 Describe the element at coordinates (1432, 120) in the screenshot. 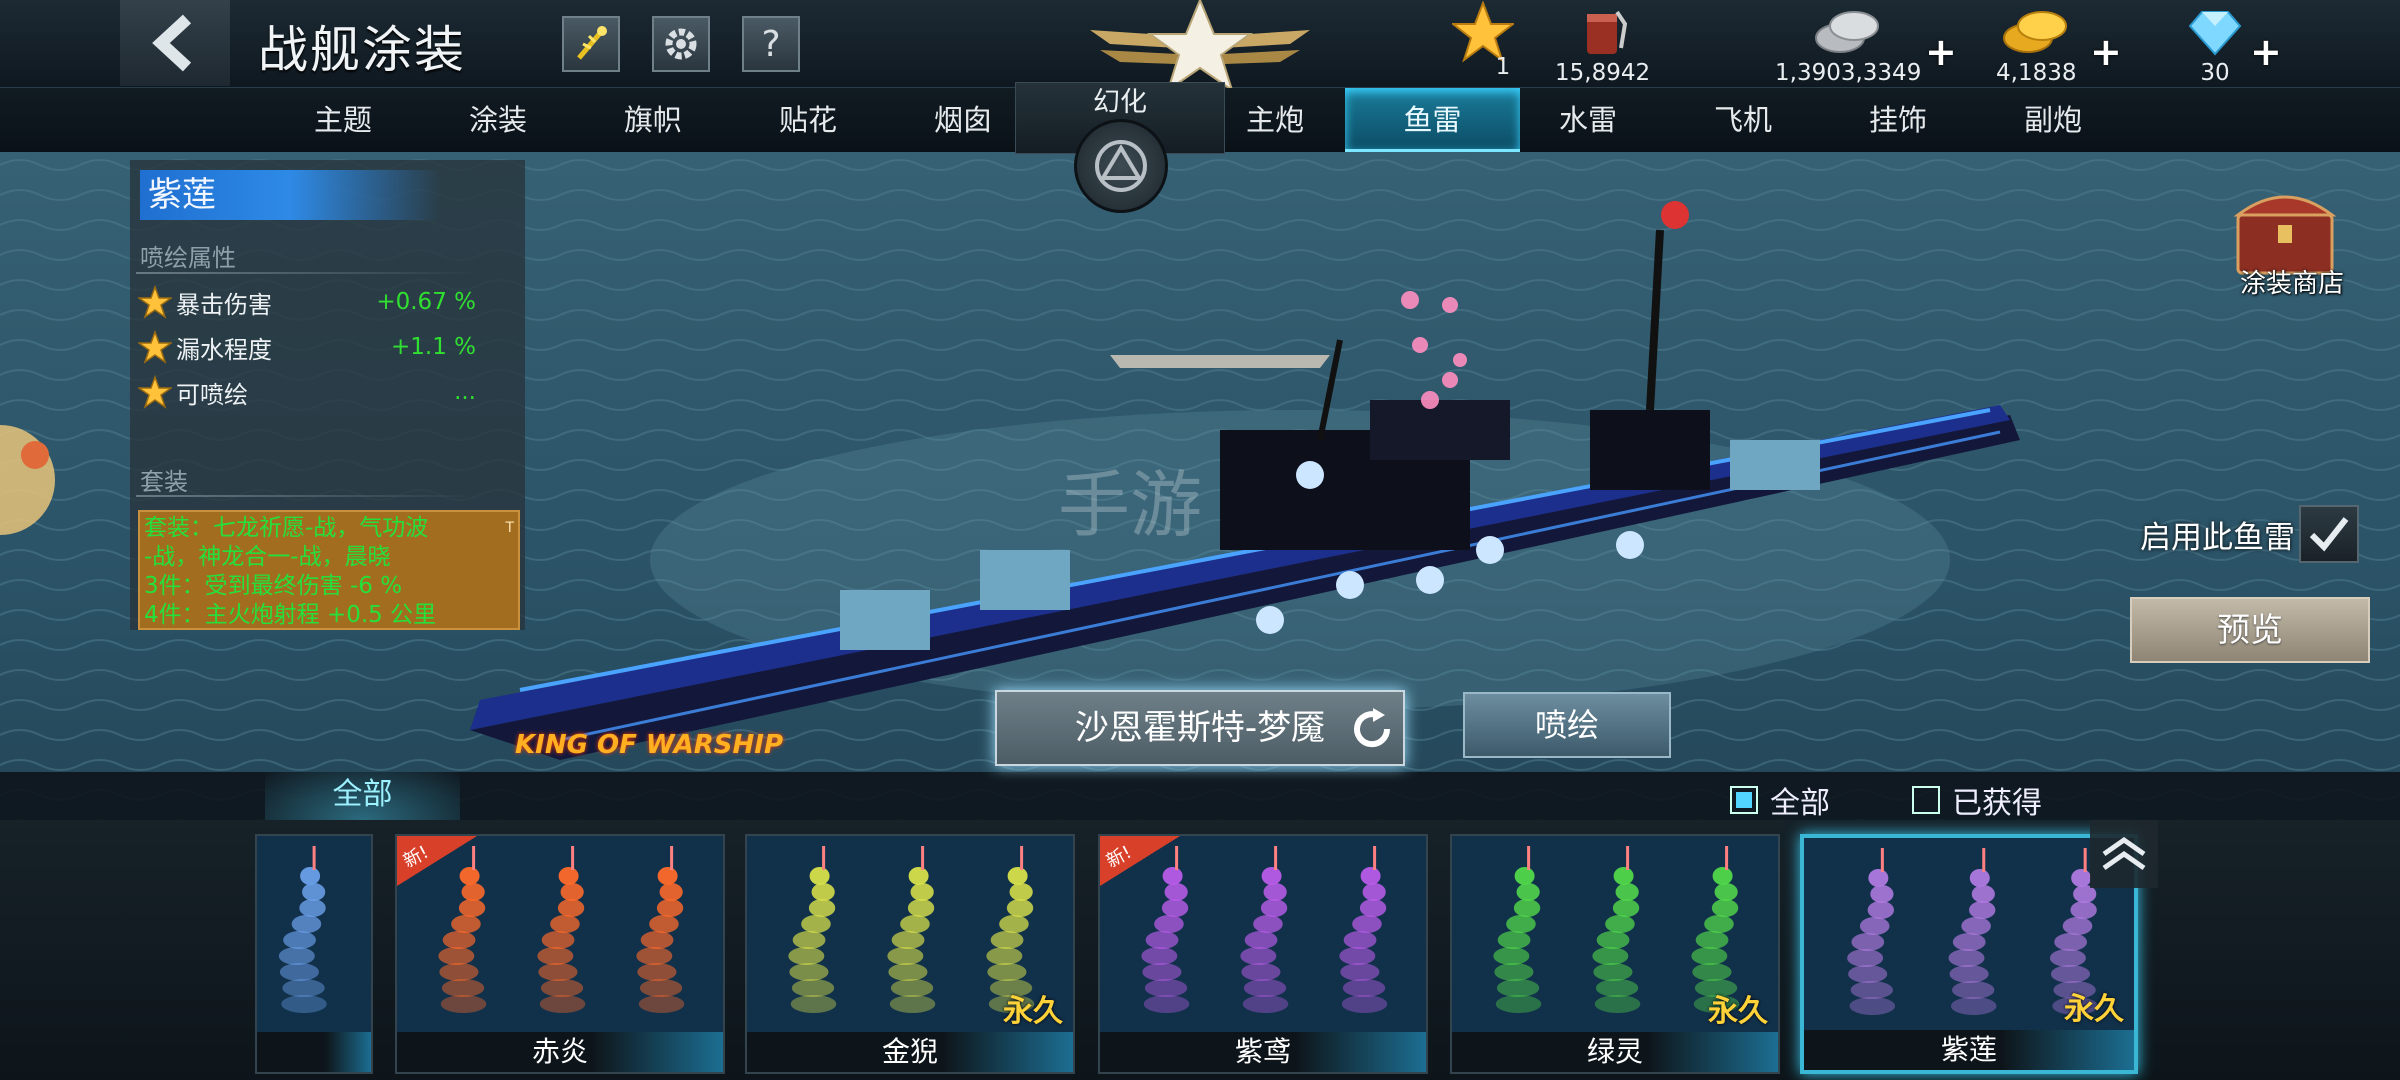

I see `tab-torpedo: 鱼雷` at that location.